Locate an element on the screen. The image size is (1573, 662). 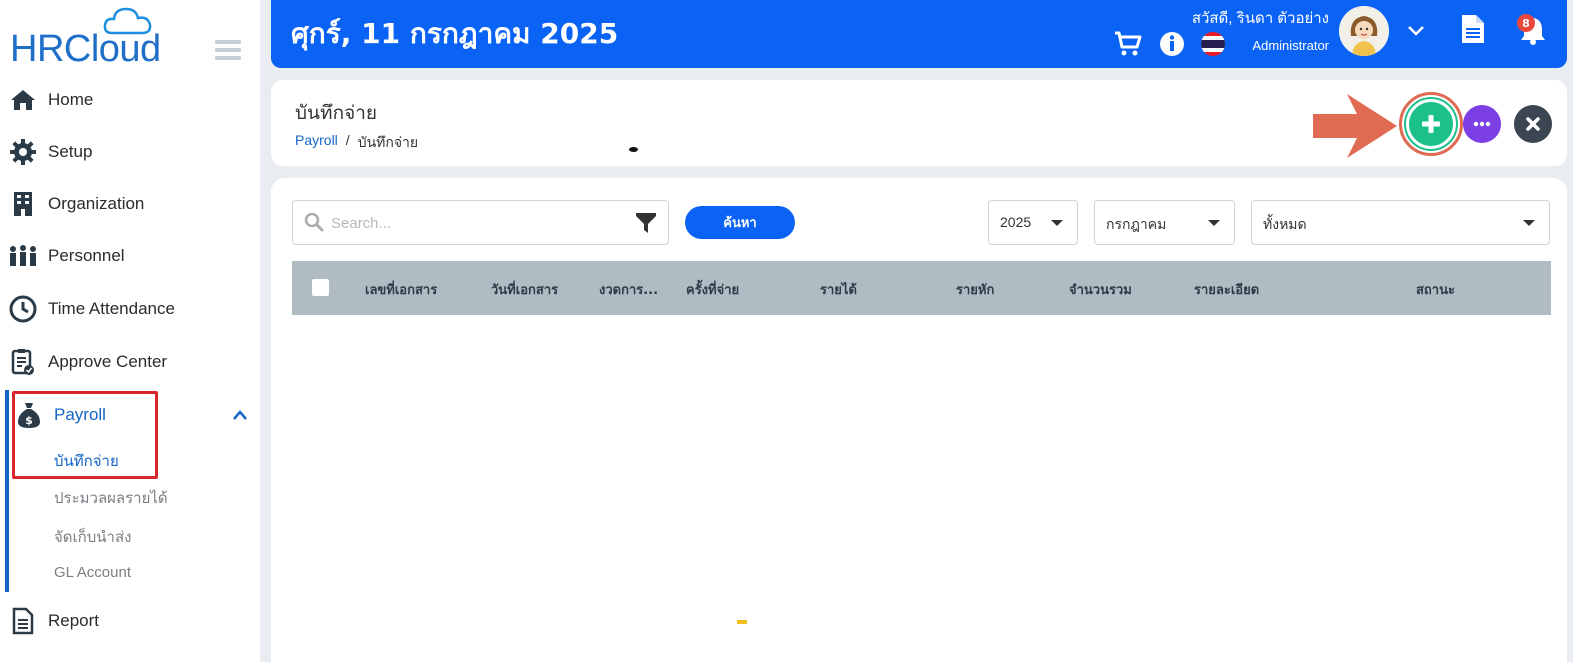
report-icon is located at coordinates (23, 621).